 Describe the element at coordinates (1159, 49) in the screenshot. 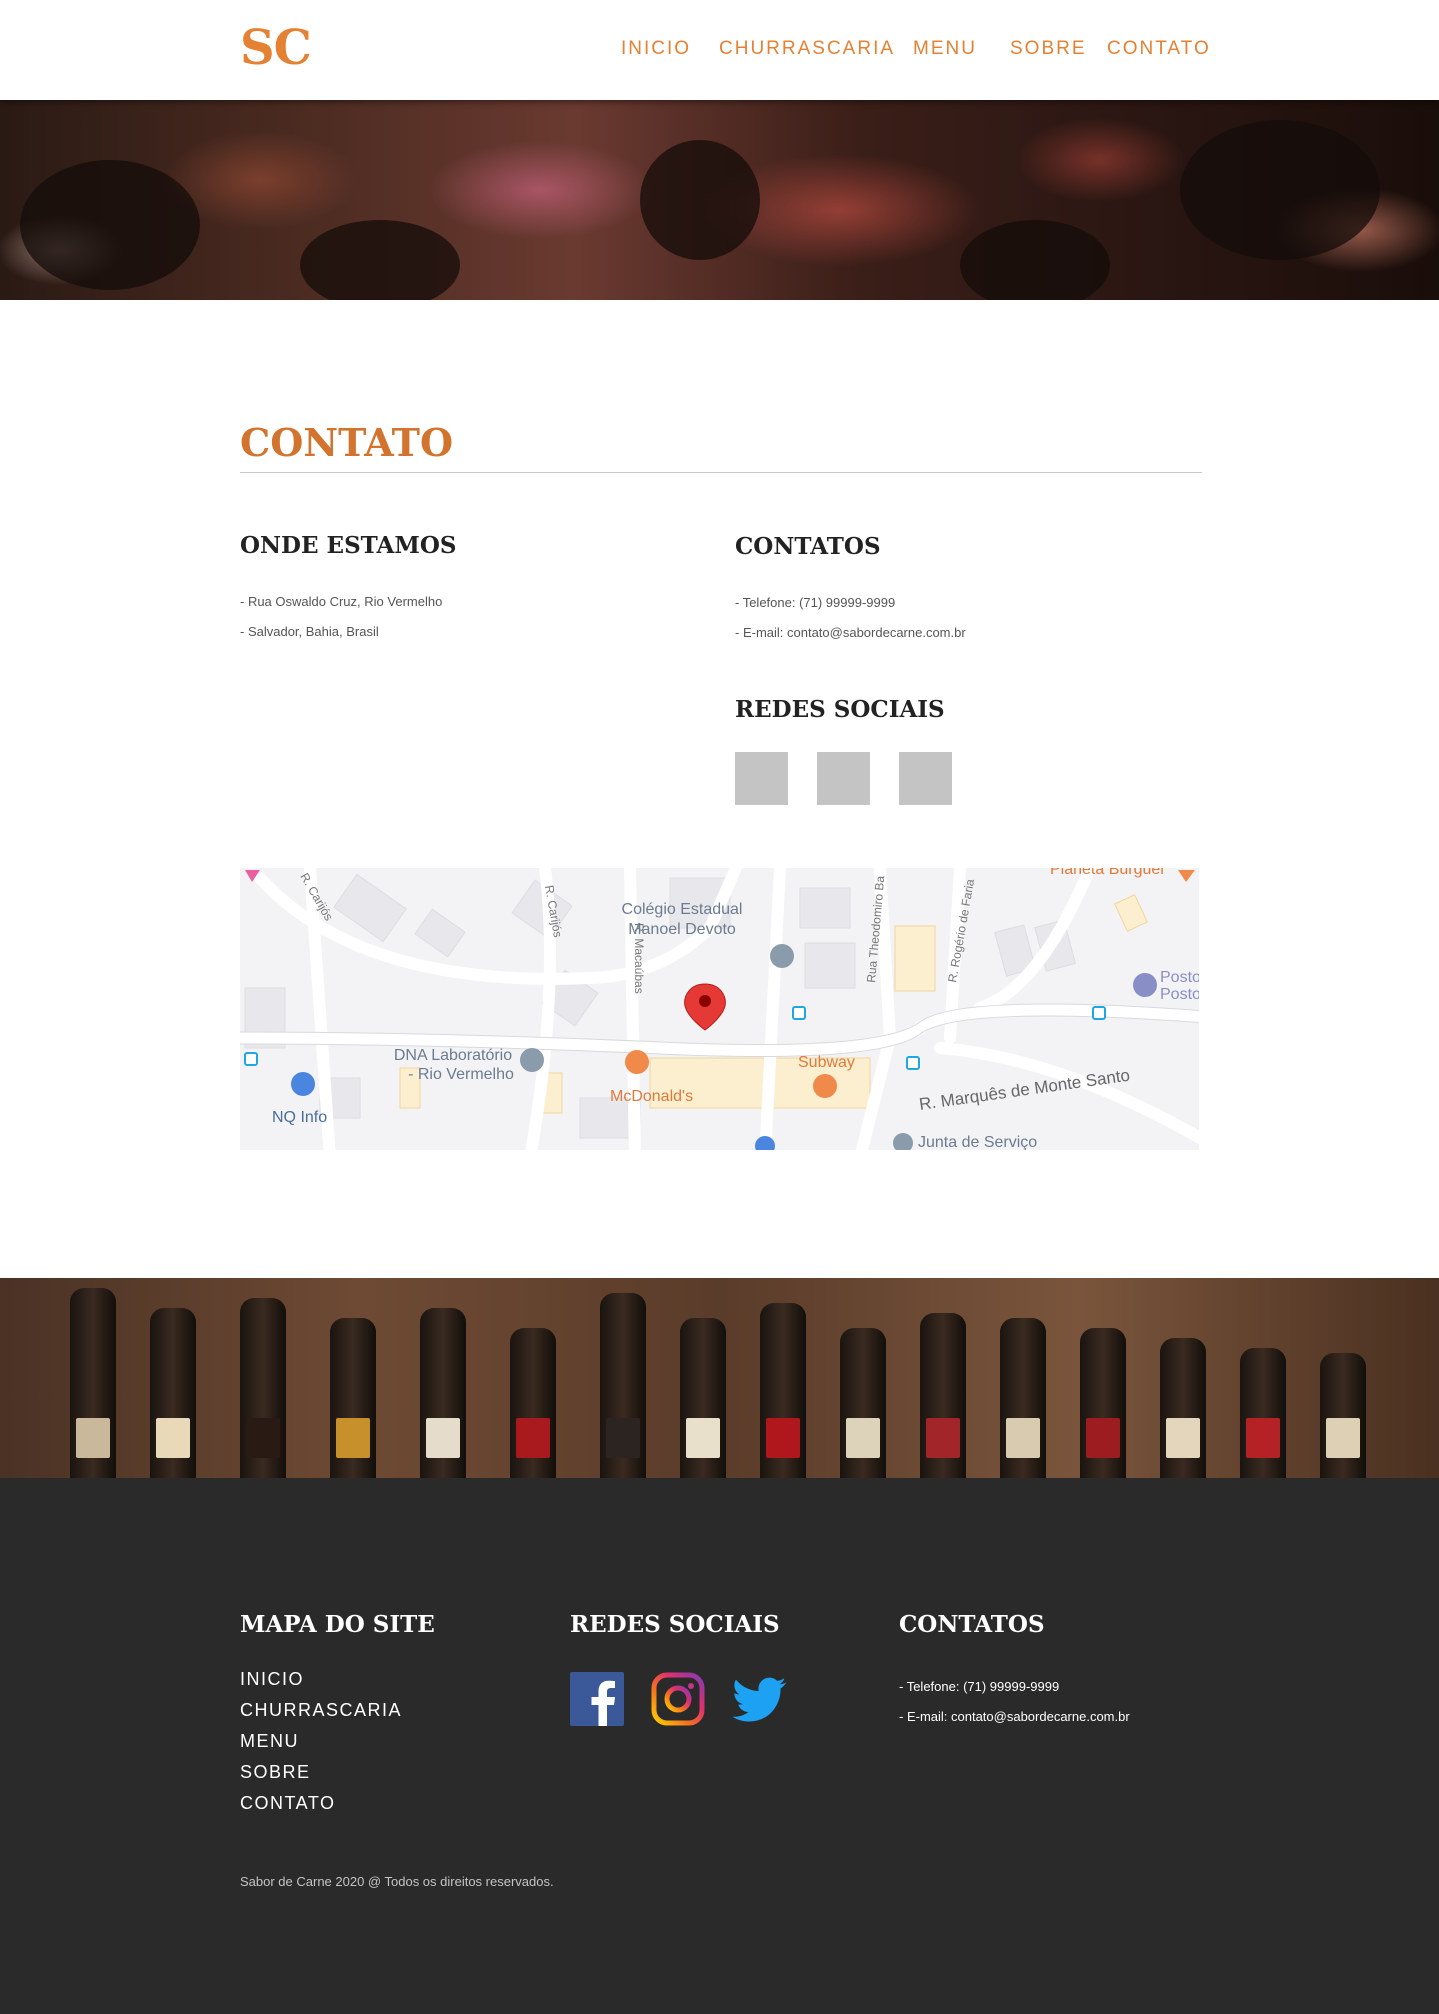

I see `nav-contato: CONTATO` at that location.